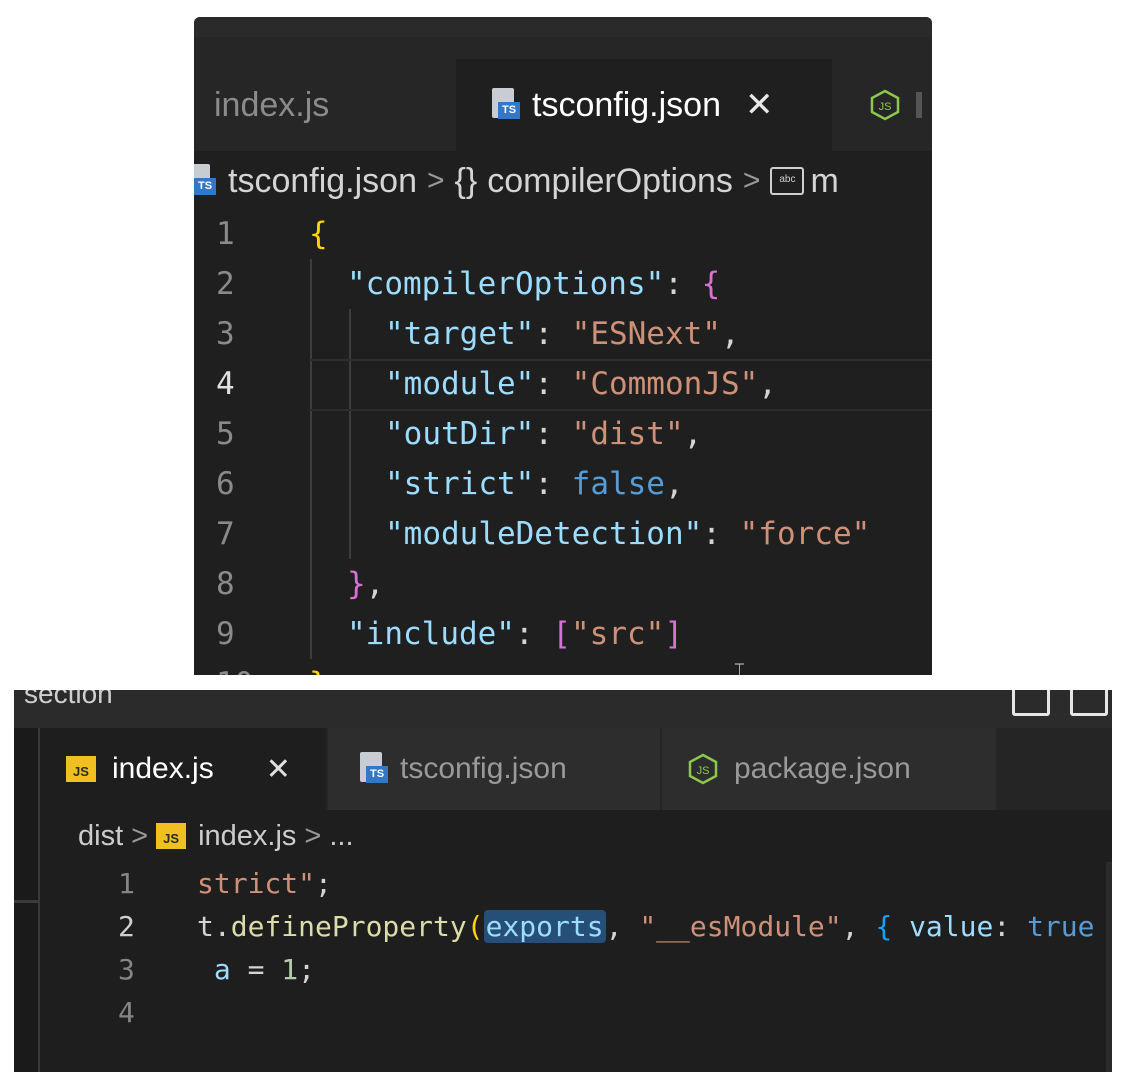  I want to click on code-line: 5 "outDir": "dist",, so click(563, 434).